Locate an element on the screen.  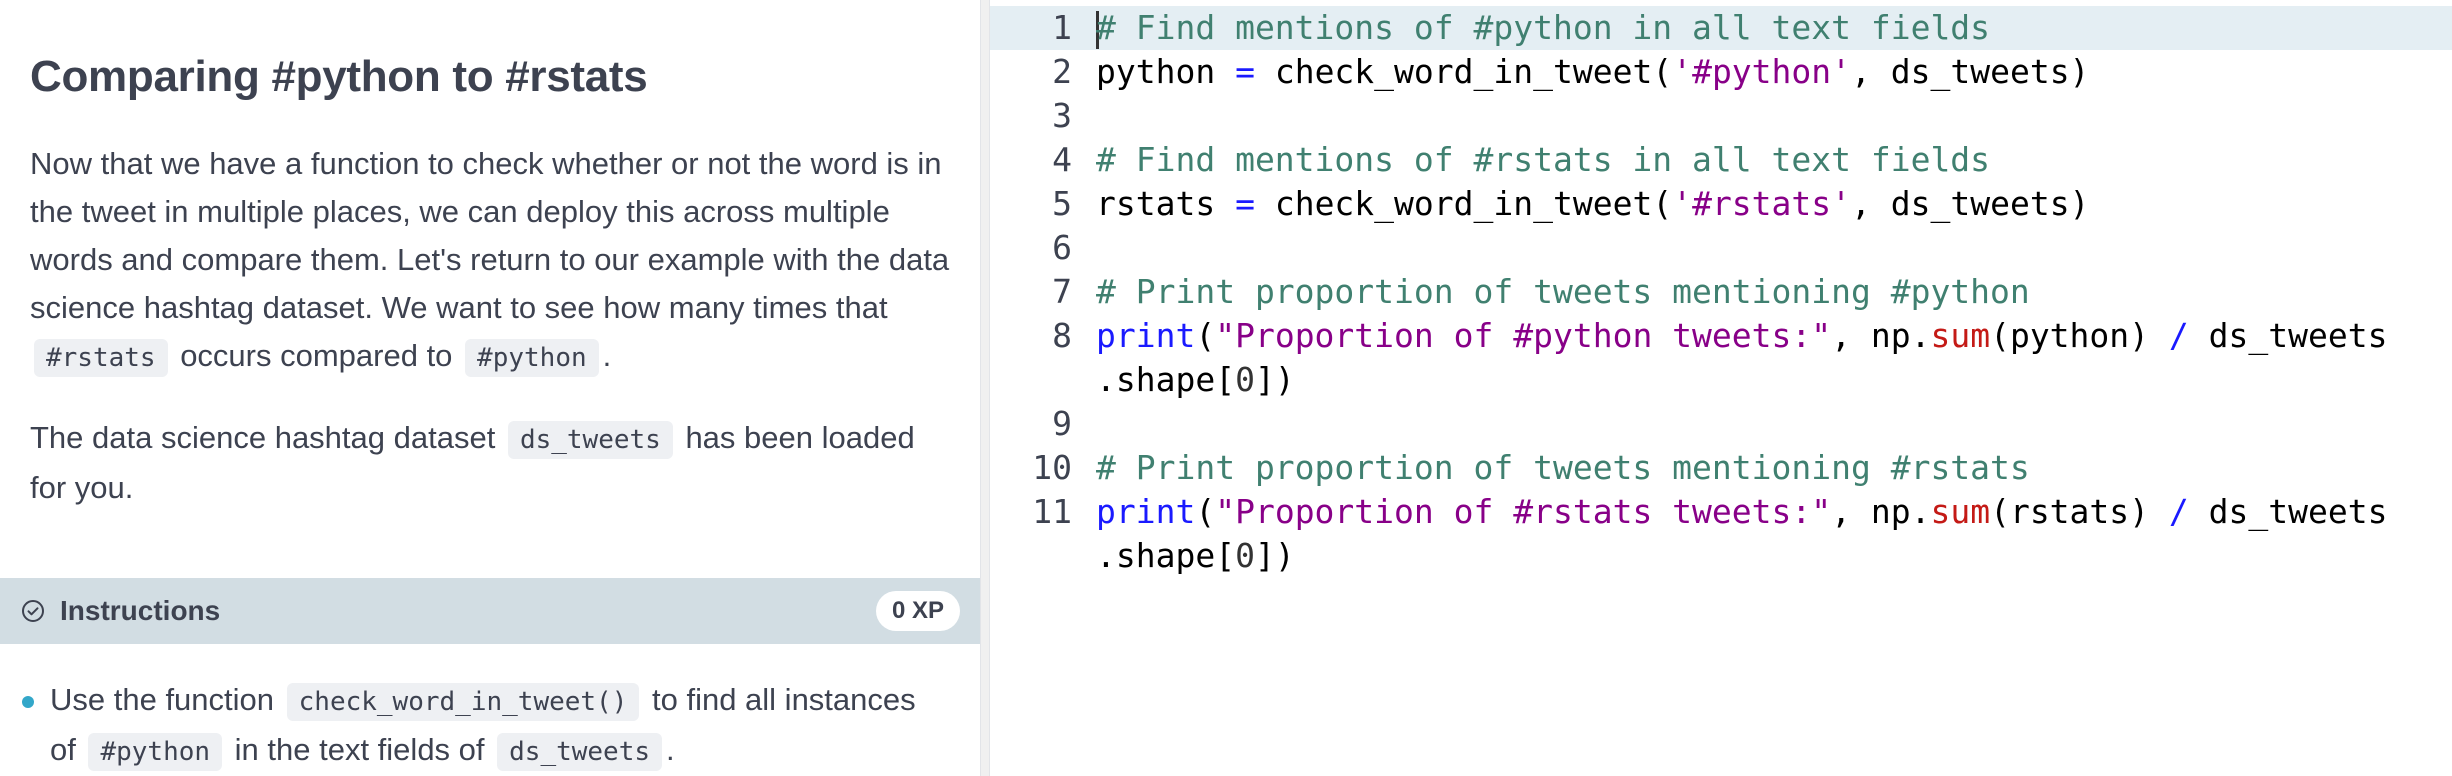
code-variable: rstats is located at coordinates (1156, 203).